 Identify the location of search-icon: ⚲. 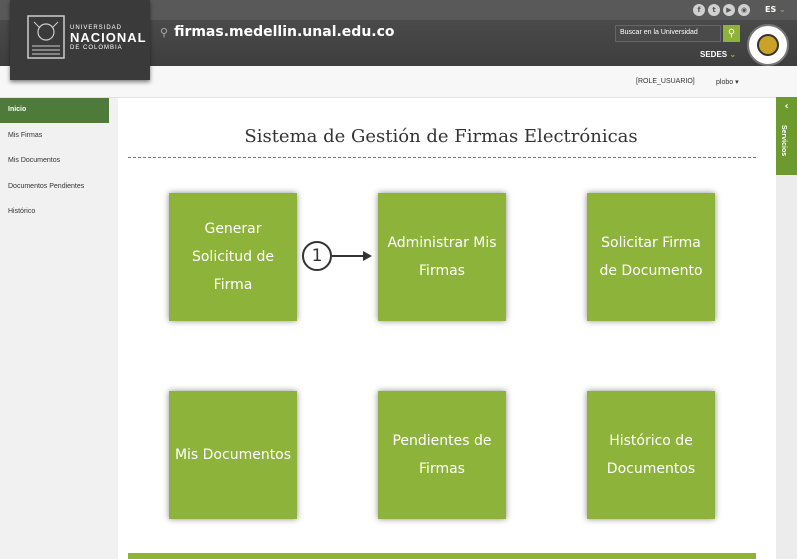
(731, 33).